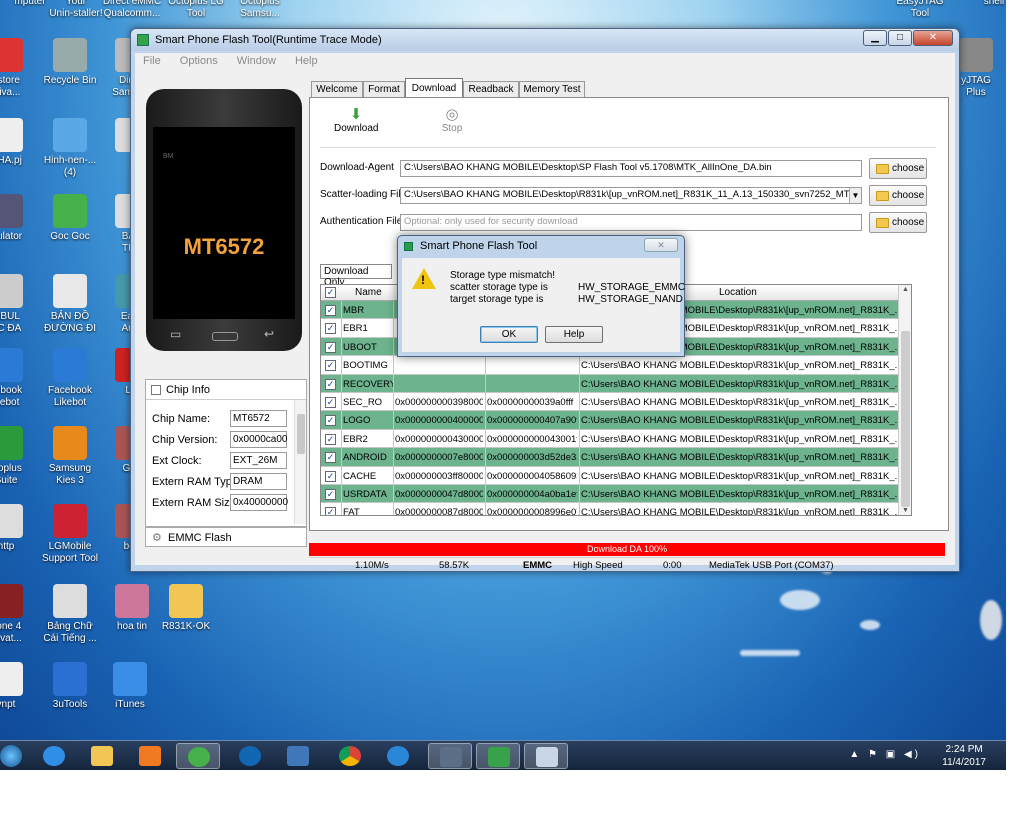 Image resolution: width=1024 pixels, height=819 pixels. What do you see at coordinates (905, 510) in the screenshot?
I see `scroll-down-icon: ▼` at bounding box center [905, 510].